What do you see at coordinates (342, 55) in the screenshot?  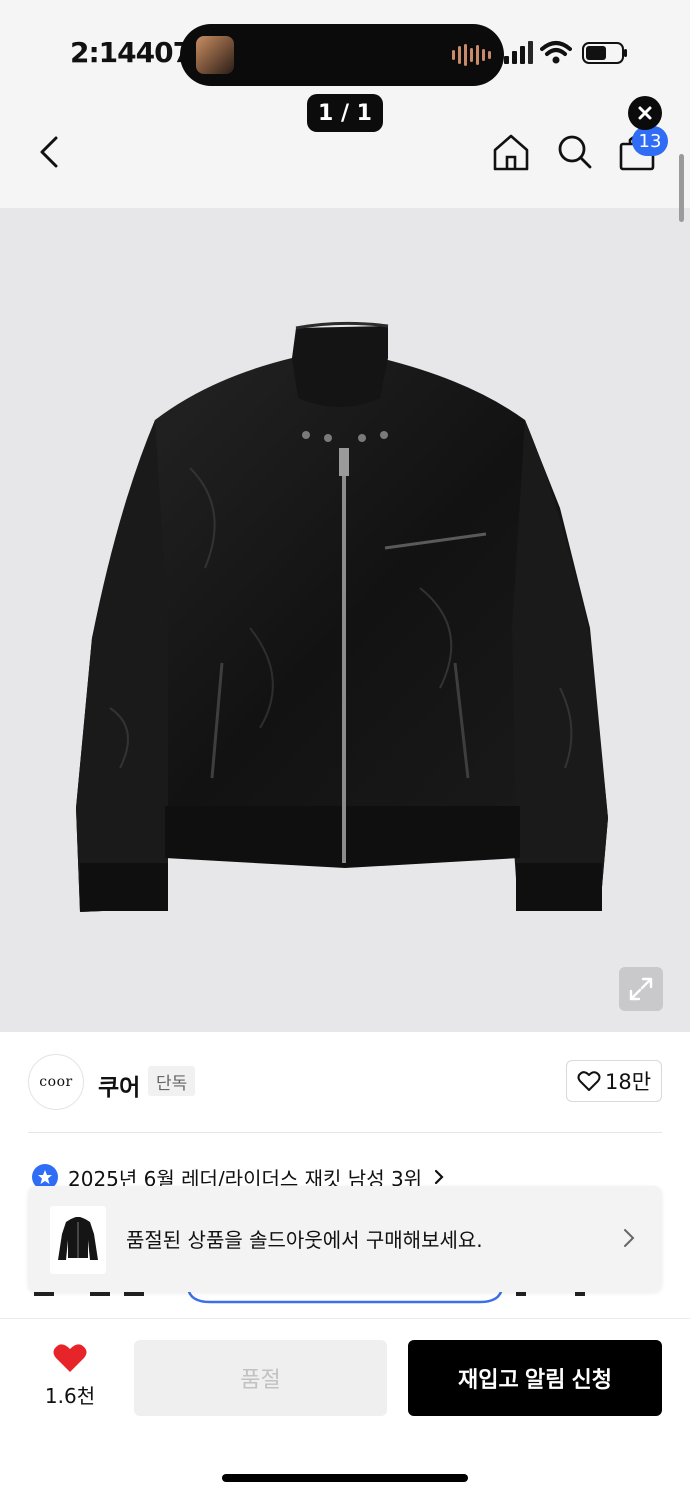 I see `dynamic-island` at bounding box center [342, 55].